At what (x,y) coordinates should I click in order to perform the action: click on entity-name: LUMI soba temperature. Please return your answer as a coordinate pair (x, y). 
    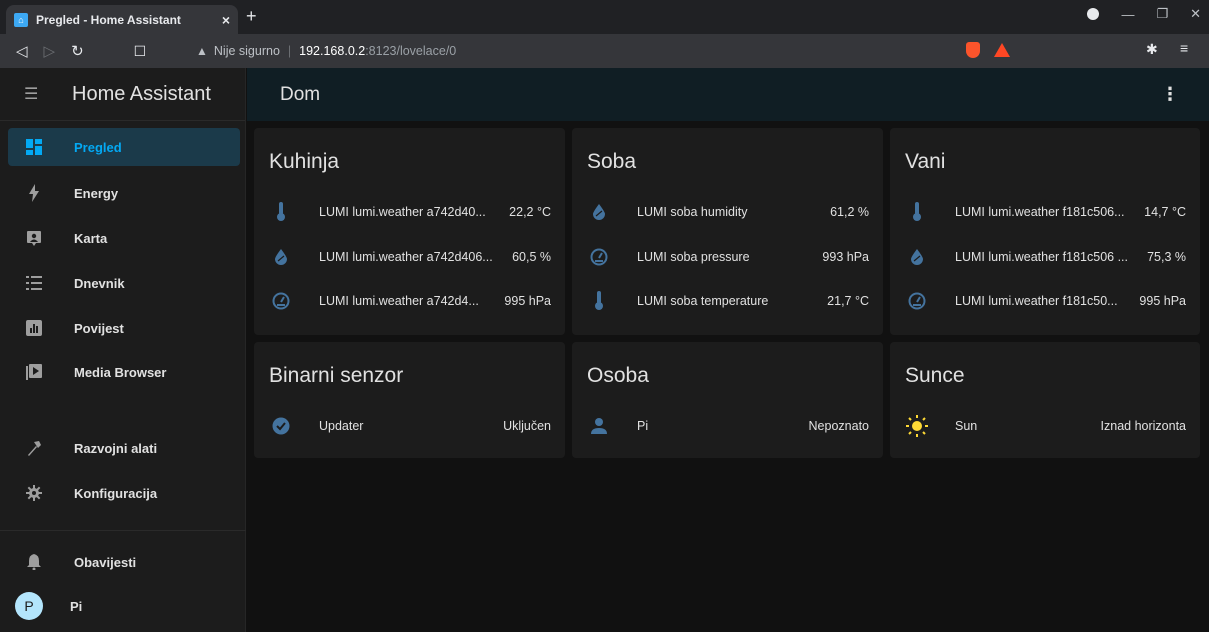
    Looking at the image, I should click on (703, 301).